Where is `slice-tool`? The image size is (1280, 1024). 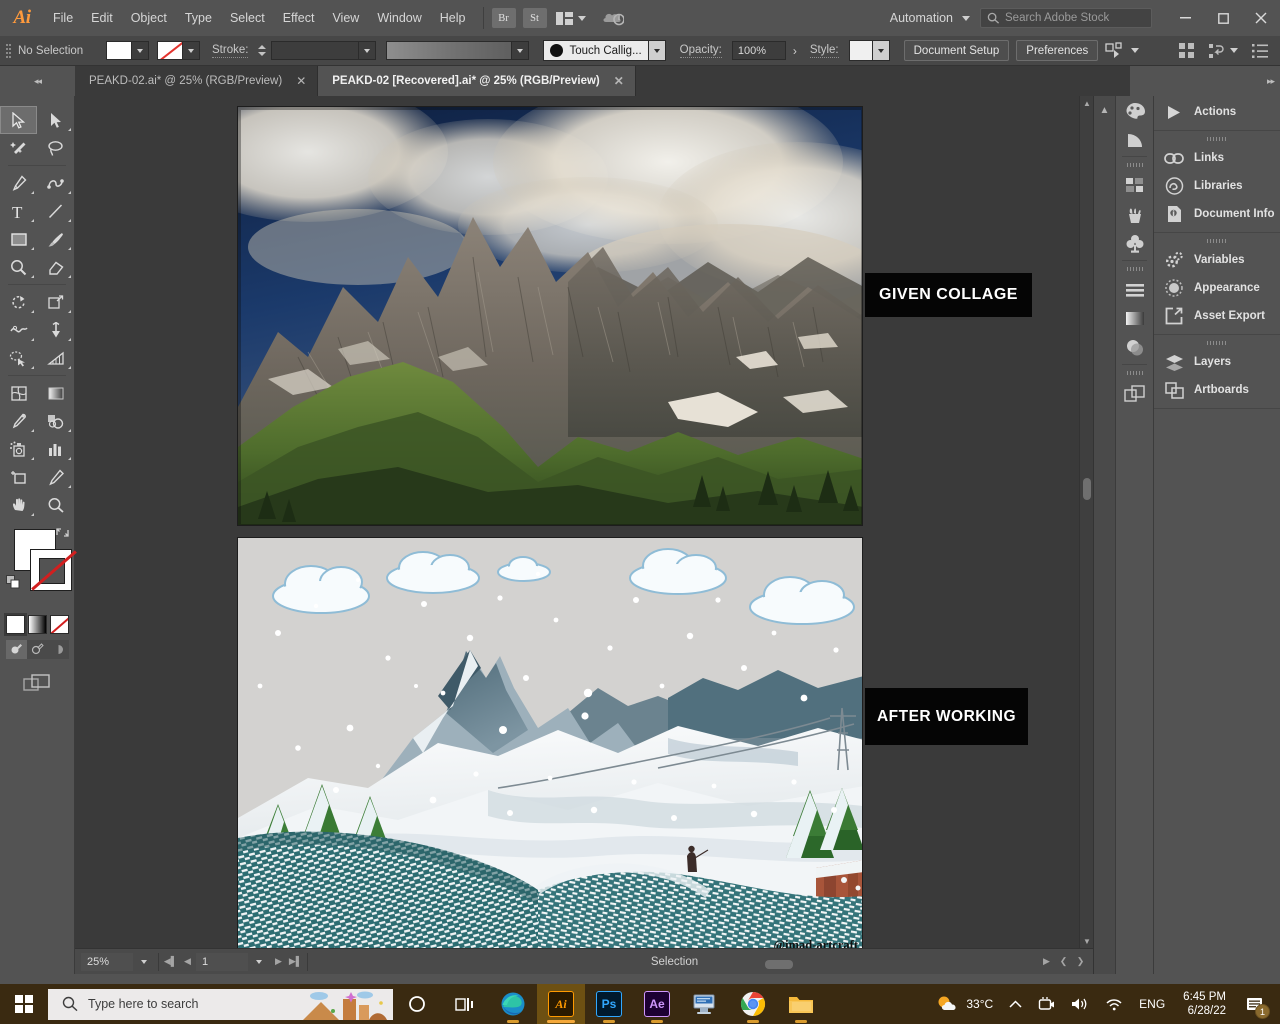 slice-tool is located at coordinates (55, 477).